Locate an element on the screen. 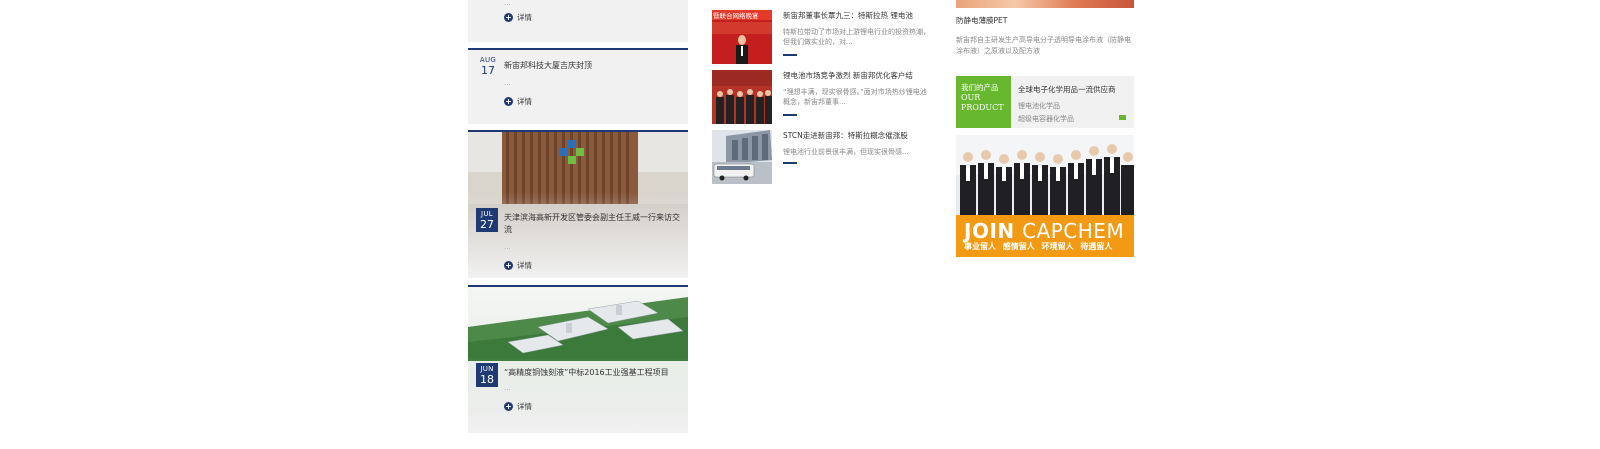  event-photo: 暨联合网络晚宴 is located at coordinates (742, 37).